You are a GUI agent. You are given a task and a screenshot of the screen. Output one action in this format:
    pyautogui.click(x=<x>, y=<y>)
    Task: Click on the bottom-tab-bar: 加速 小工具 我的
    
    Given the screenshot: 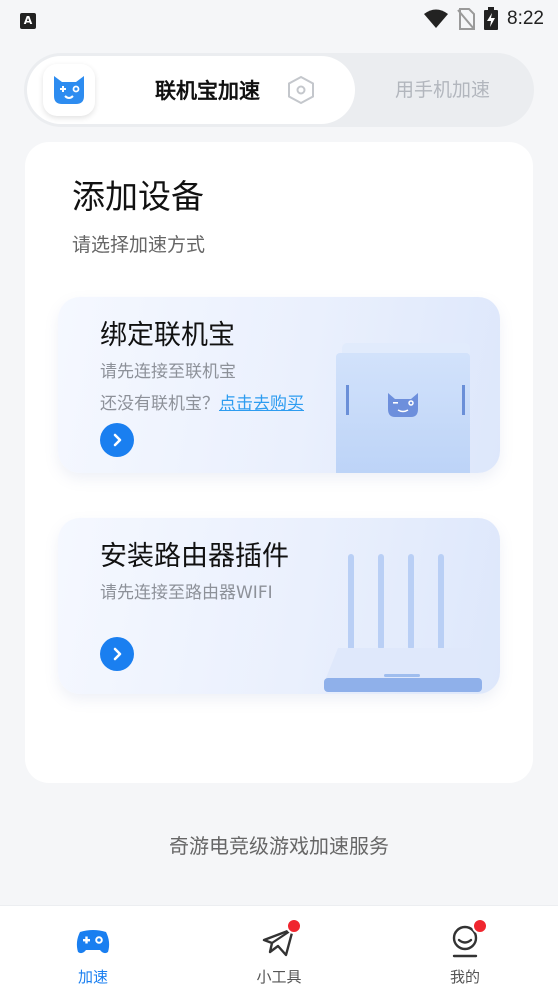 What is the action you would take?
    pyautogui.click(x=279, y=949)
    